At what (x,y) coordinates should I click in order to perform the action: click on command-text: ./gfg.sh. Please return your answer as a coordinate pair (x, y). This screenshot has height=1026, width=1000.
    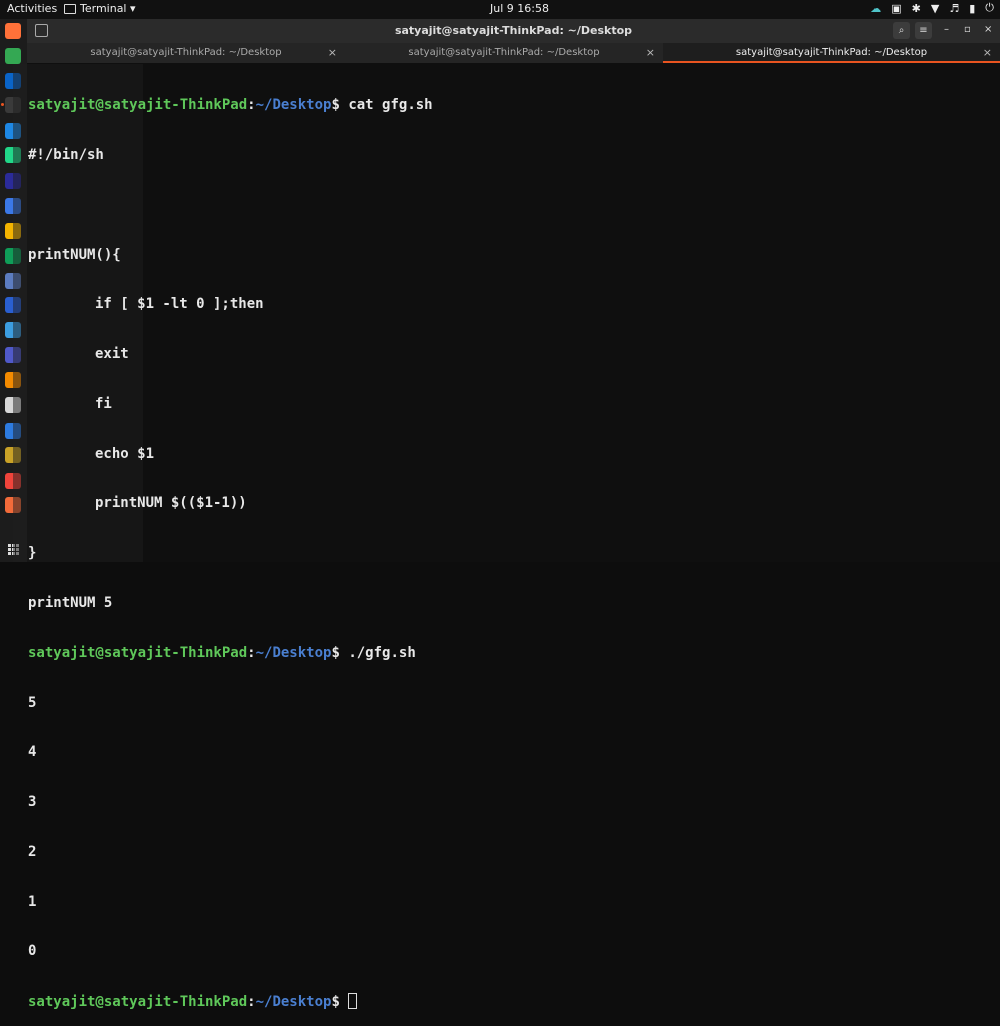
    Looking at the image, I should click on (382, 652).